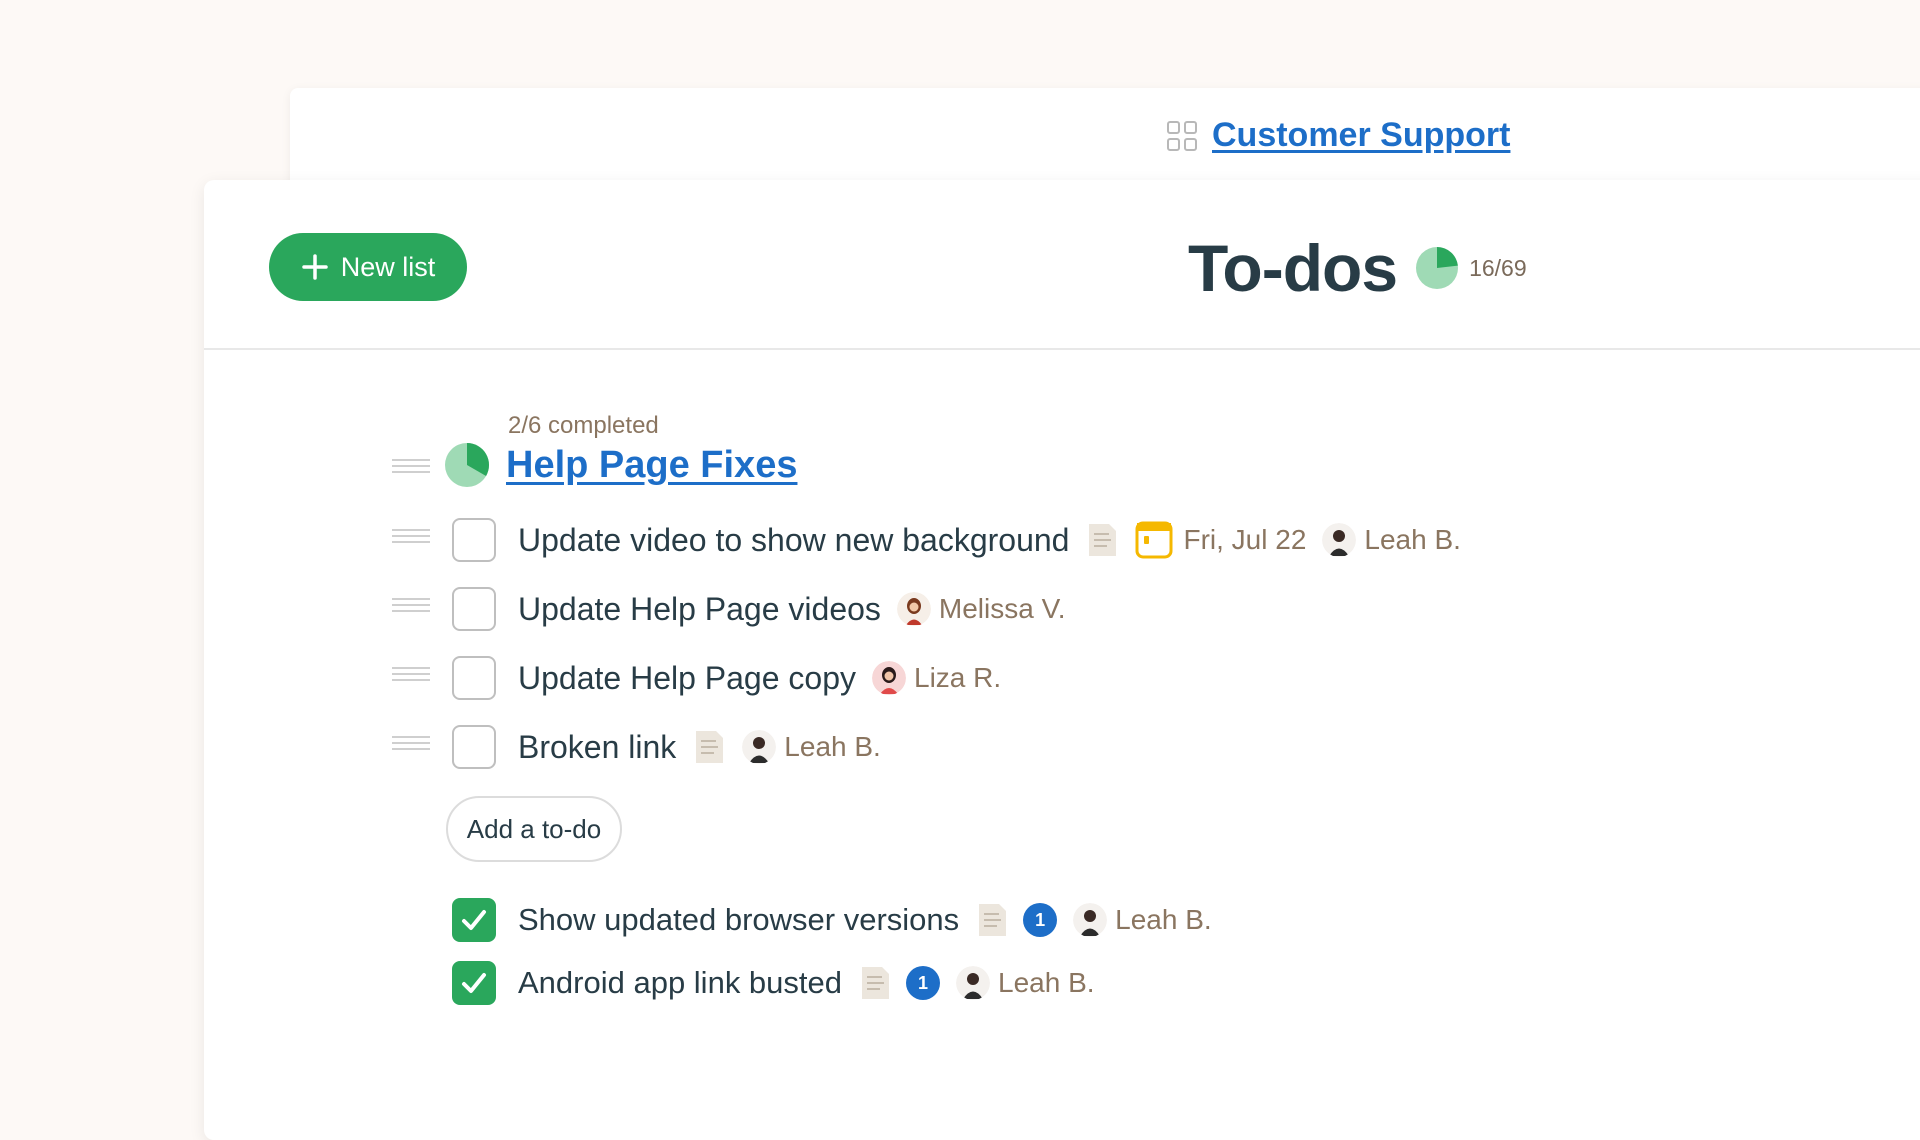 The image size is (1920, 1140). I want to click on new-list-button: New list, so click(368, 267).